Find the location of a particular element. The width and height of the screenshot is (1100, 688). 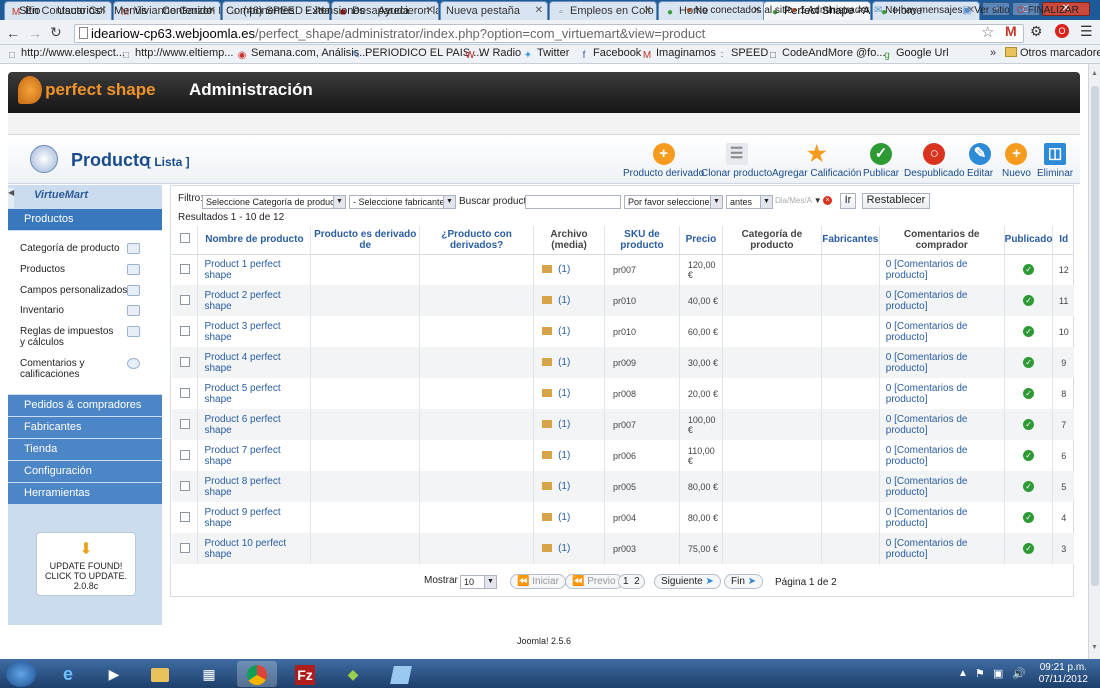

product-name-link: Product 8 perfect shape is located at coordinates (254, 486).